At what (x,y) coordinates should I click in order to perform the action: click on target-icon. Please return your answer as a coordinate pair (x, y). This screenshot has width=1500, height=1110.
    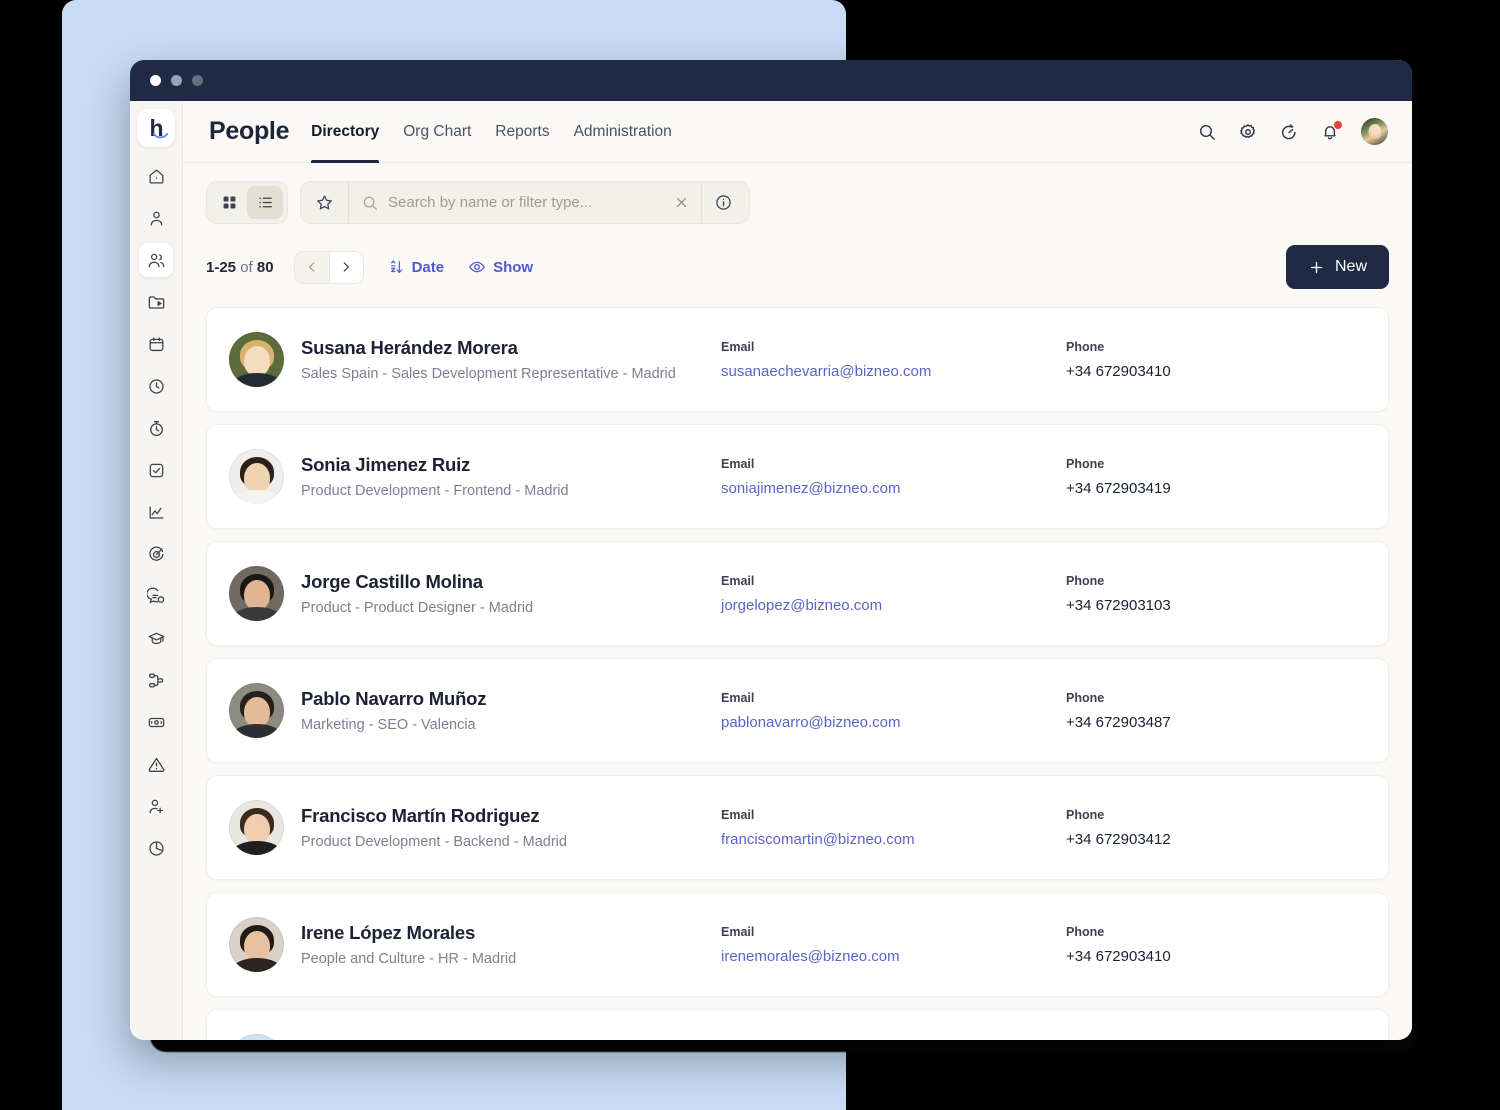
    Looking at the image, I should click on (155, 553).